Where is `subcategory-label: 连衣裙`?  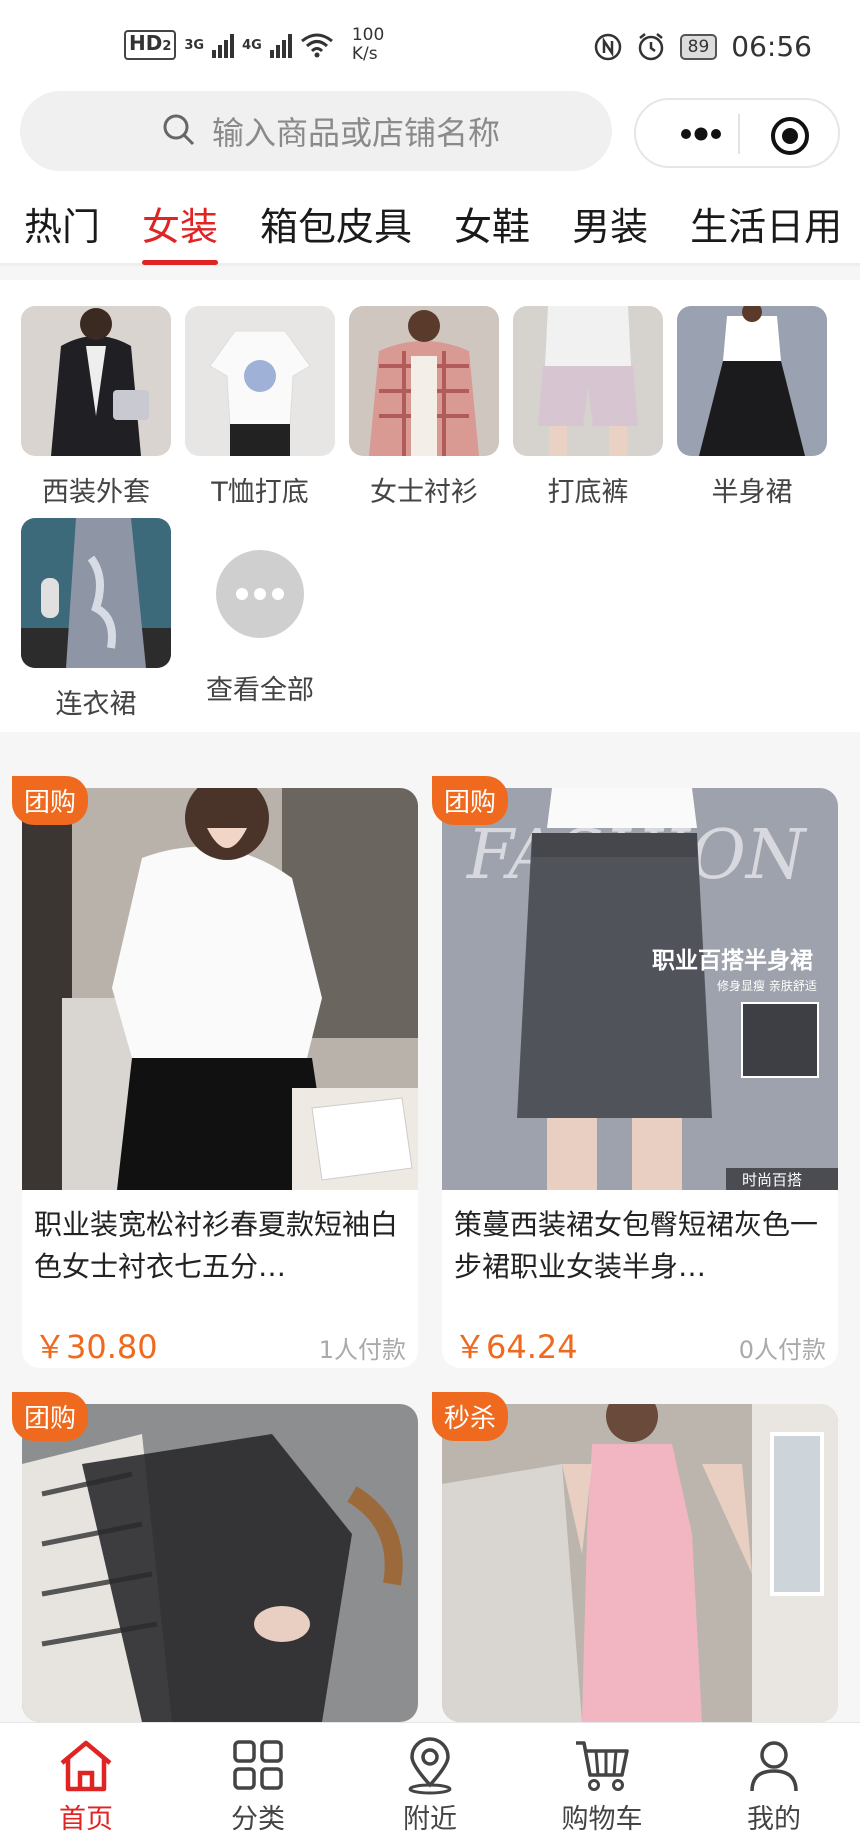 subcategory-label: 连衣裙 is located at coordinates (96, 704).